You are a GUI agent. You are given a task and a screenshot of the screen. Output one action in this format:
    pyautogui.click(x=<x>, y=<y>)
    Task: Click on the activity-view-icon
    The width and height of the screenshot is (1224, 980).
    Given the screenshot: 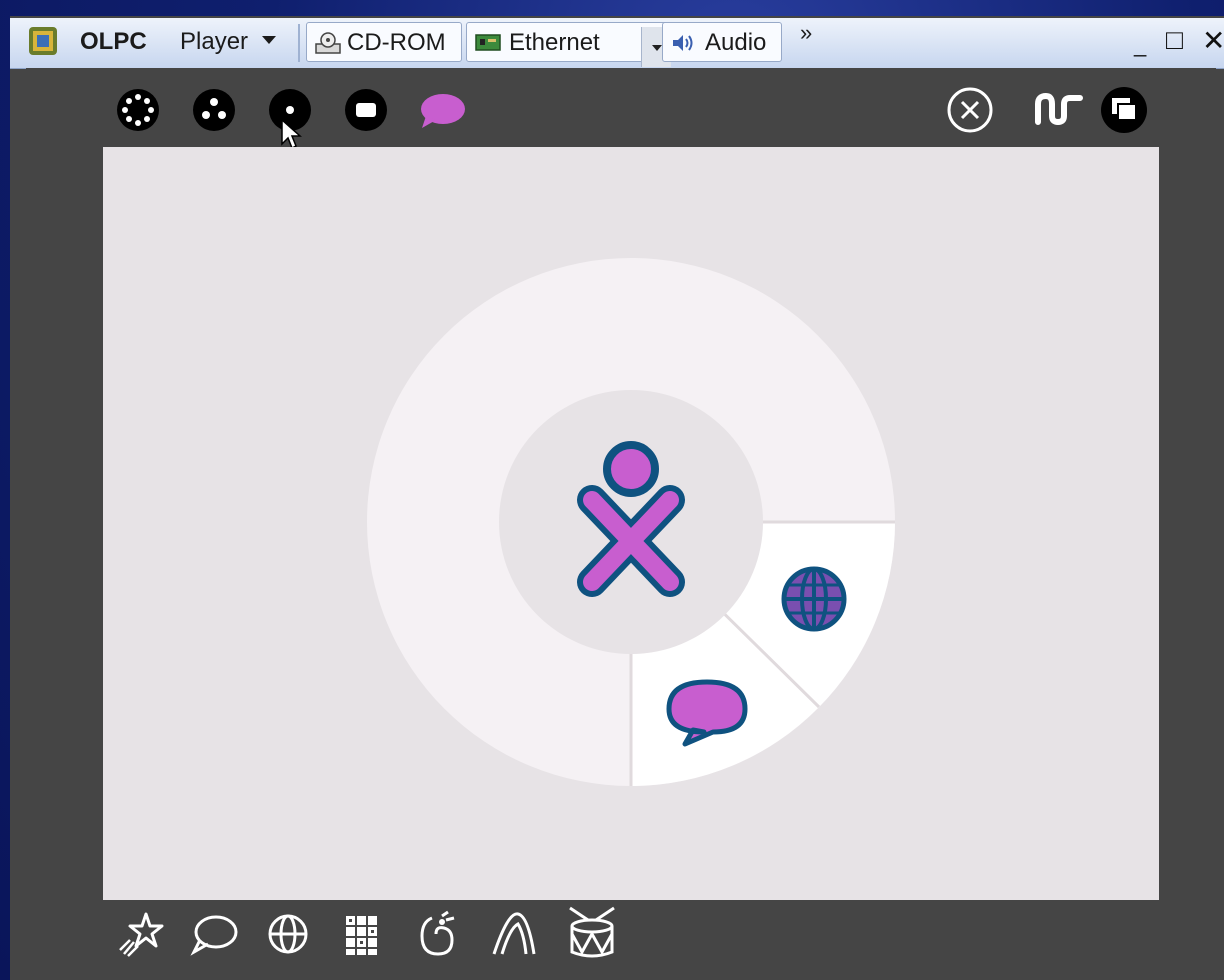 What is the action you would take?
    pyautogui.click(x=366, y=110)
    